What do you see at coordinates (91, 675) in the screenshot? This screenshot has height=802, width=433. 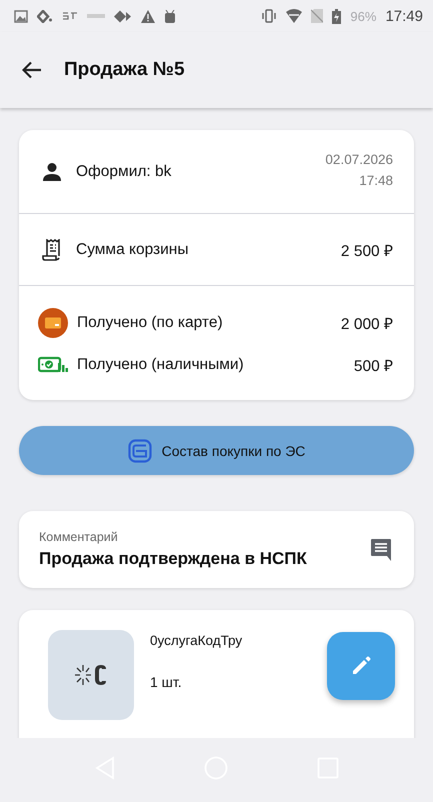 I see `service-icon` at bounding box center [91, 675].